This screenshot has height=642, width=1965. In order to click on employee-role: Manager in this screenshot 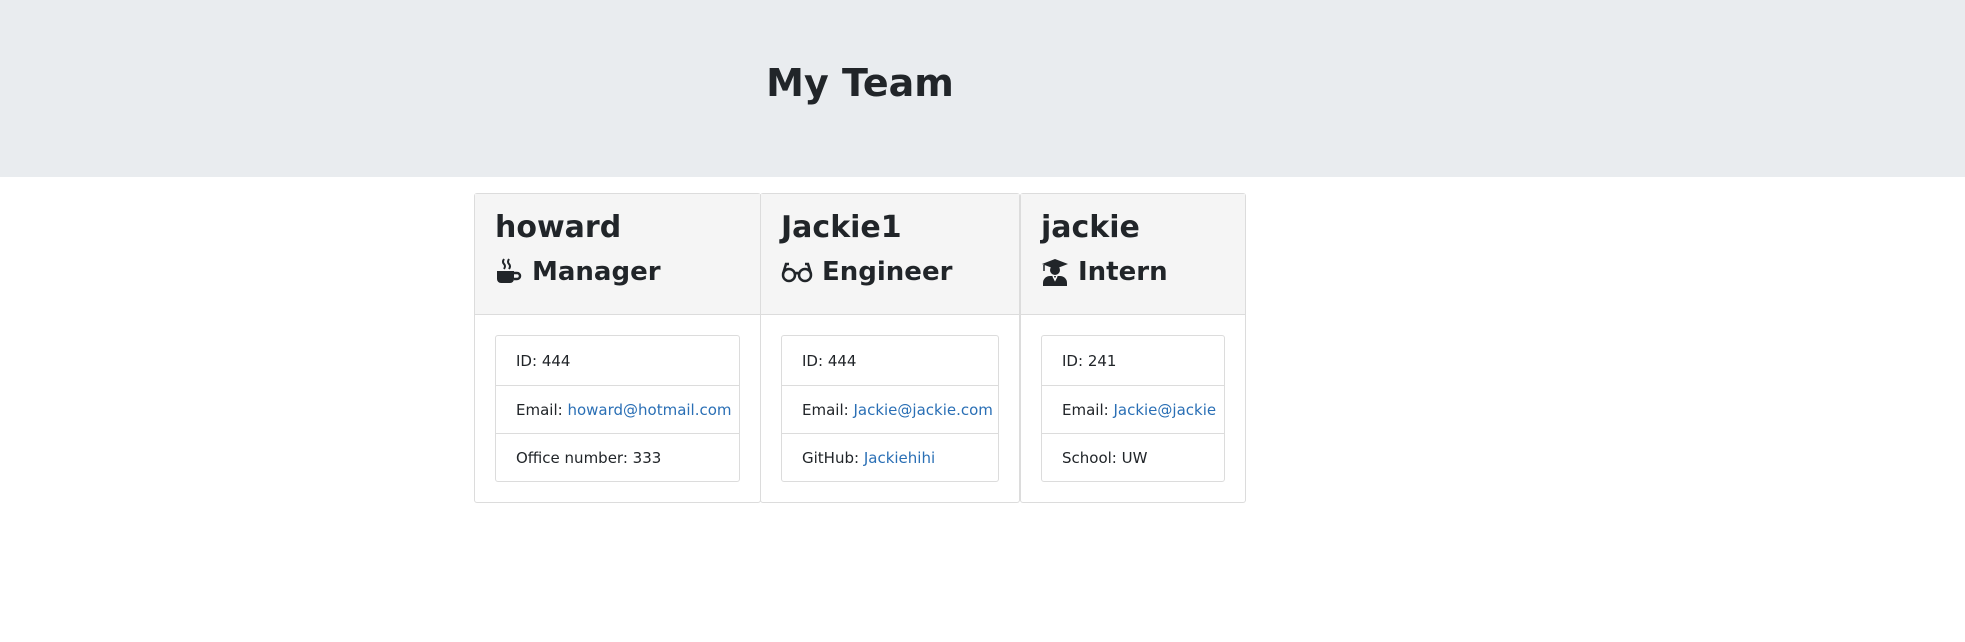, I will do `click(578, 272)`.